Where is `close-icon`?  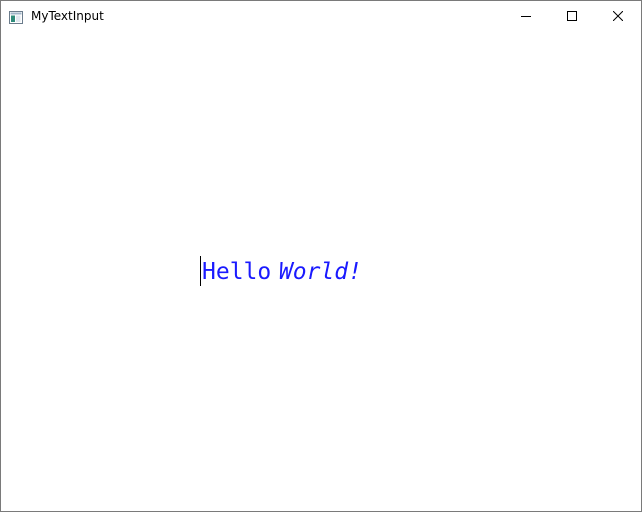 close-icon is located at coordinates (618, 16).